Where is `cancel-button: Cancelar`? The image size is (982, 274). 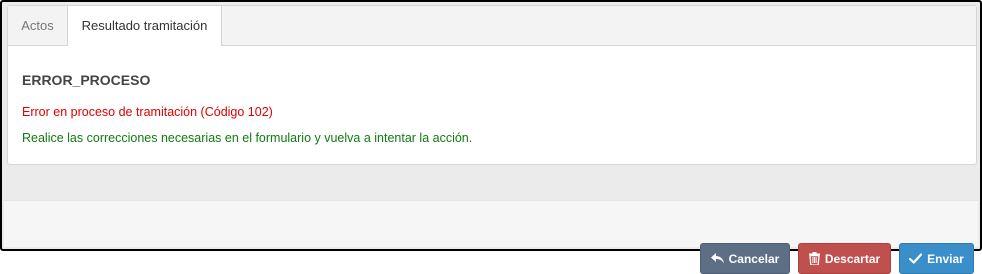 cancel-button: Cancelar is located at coordinates (745, 258).